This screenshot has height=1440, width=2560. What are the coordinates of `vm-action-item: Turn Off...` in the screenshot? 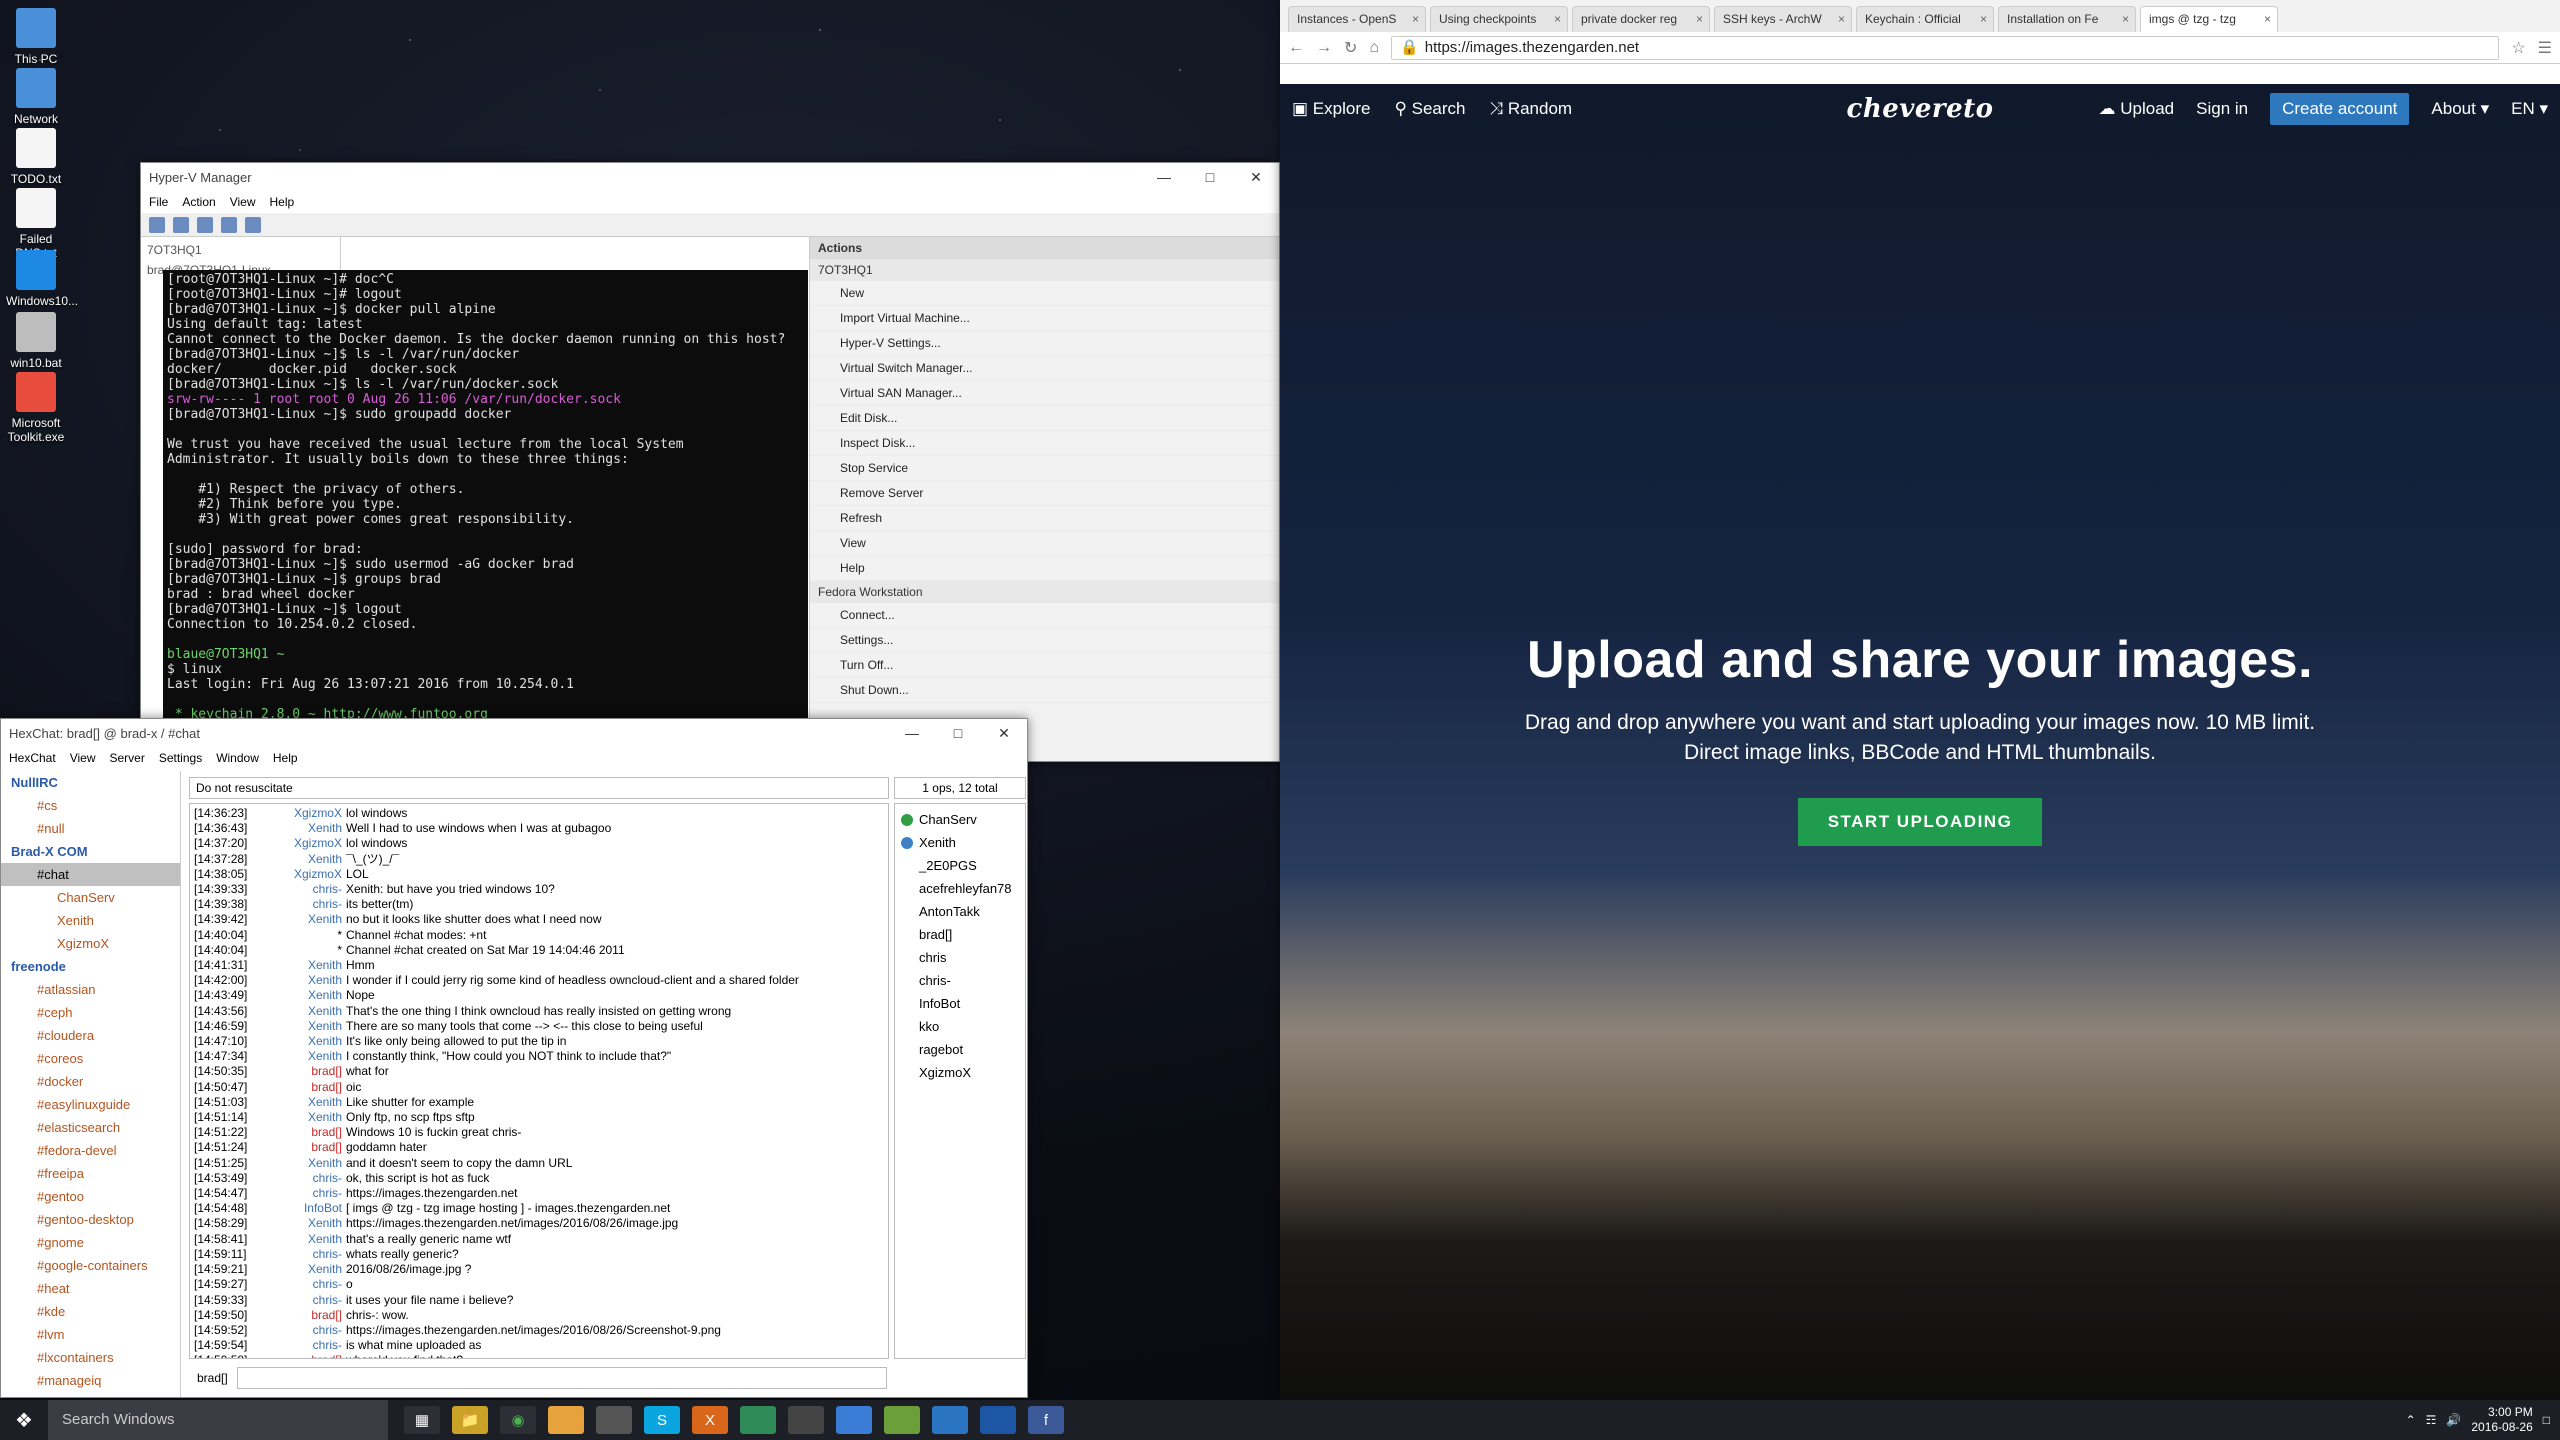 It's located at (1044, 665).